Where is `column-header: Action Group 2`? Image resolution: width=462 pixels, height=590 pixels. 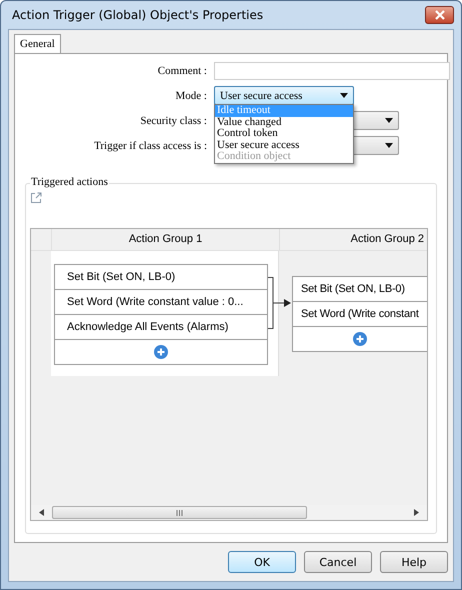
column-header: Action Group 2 is located at coordinates (387, 239).